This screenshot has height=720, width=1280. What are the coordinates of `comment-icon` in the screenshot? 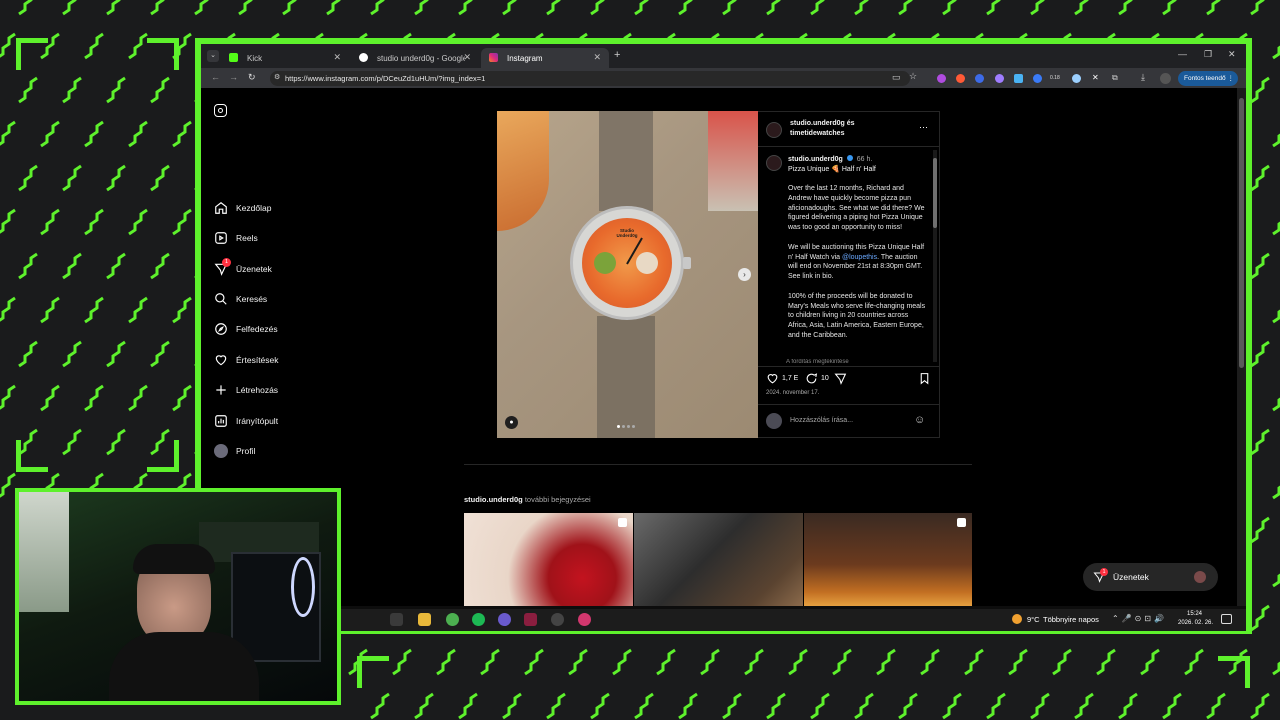 It's located at (811, 378).